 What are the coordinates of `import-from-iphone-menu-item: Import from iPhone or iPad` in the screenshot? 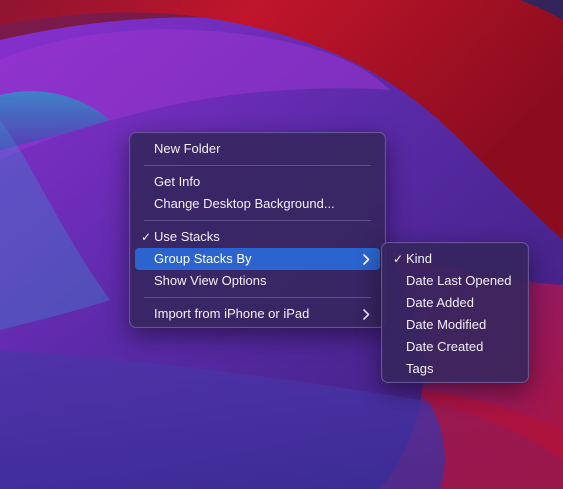 It's located at (257, 314).